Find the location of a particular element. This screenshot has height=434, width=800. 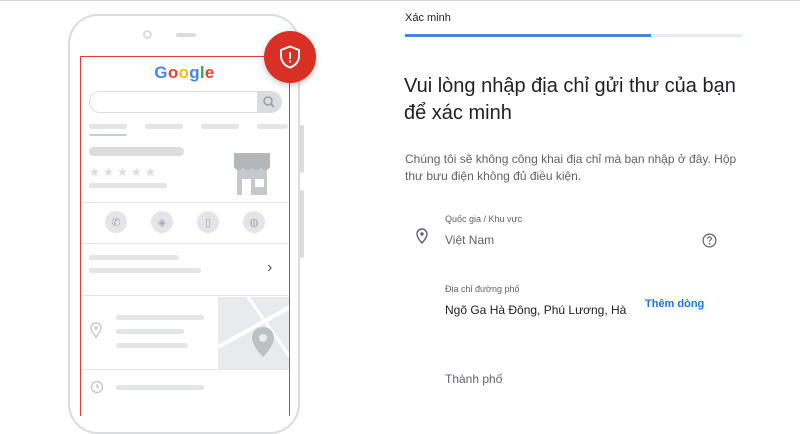

mock-category is located at coordinates (128, 185).